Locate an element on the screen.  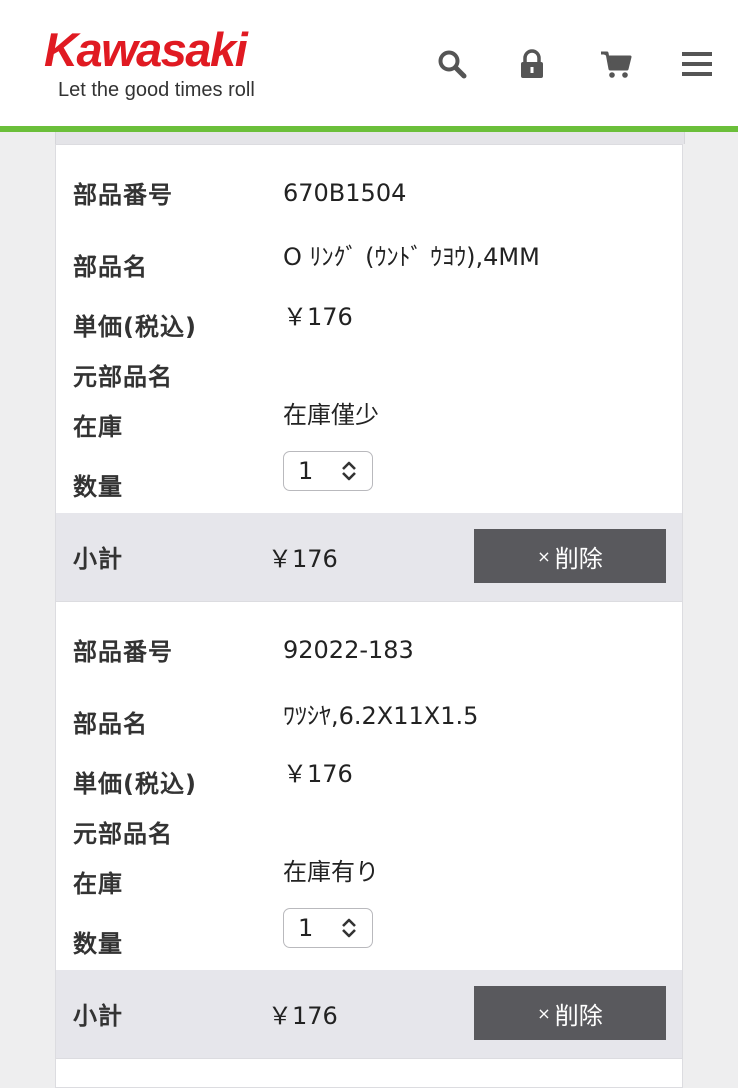
lock-icon is located at coordinates (532, 64).